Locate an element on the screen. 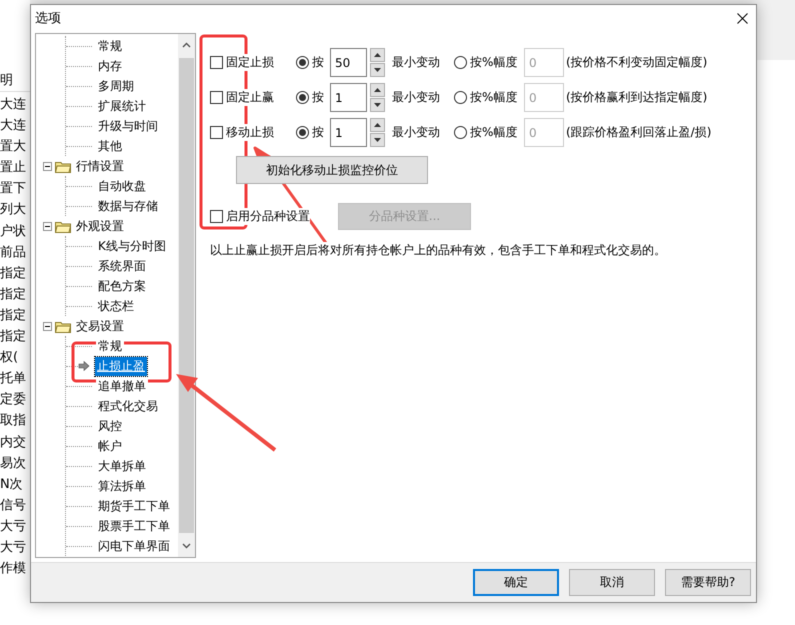 Image resolution: width=795 pixels, height=625 pixels. list-row-text: 信号 is located at coordinates (13, 505).